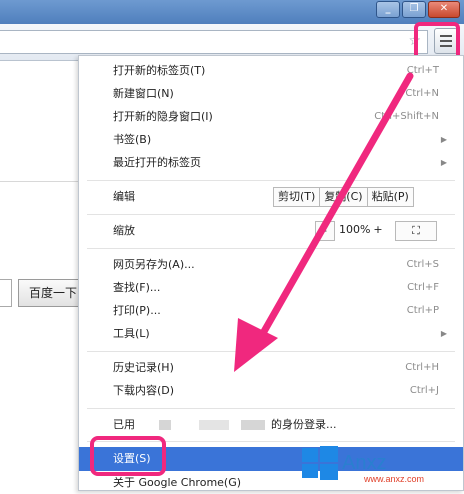 The width and height of the screenshot is (464, 494). Describe the element at coordinates (414, 9) in the screenshot. I see `restore-button: ❐` at that location.